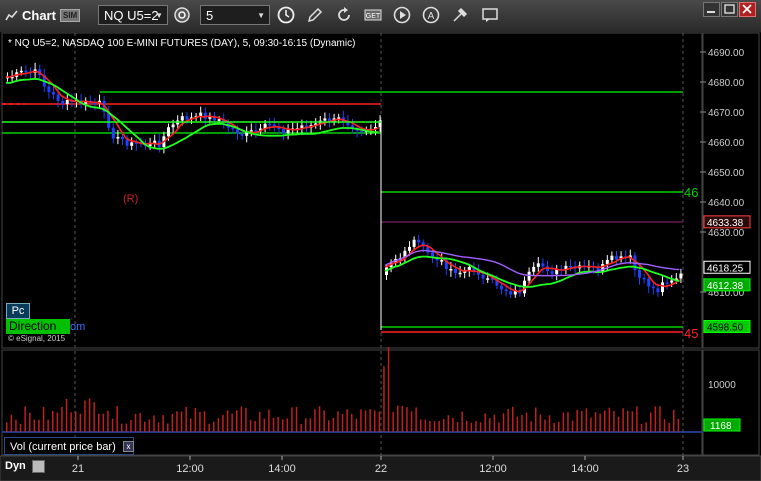 This screenshot has height=481, width=761. What do you see at coordinates (37, 338) in the screenshot?
I see `copyright: © eSignal, 2015` at bounding box center [37, 338].